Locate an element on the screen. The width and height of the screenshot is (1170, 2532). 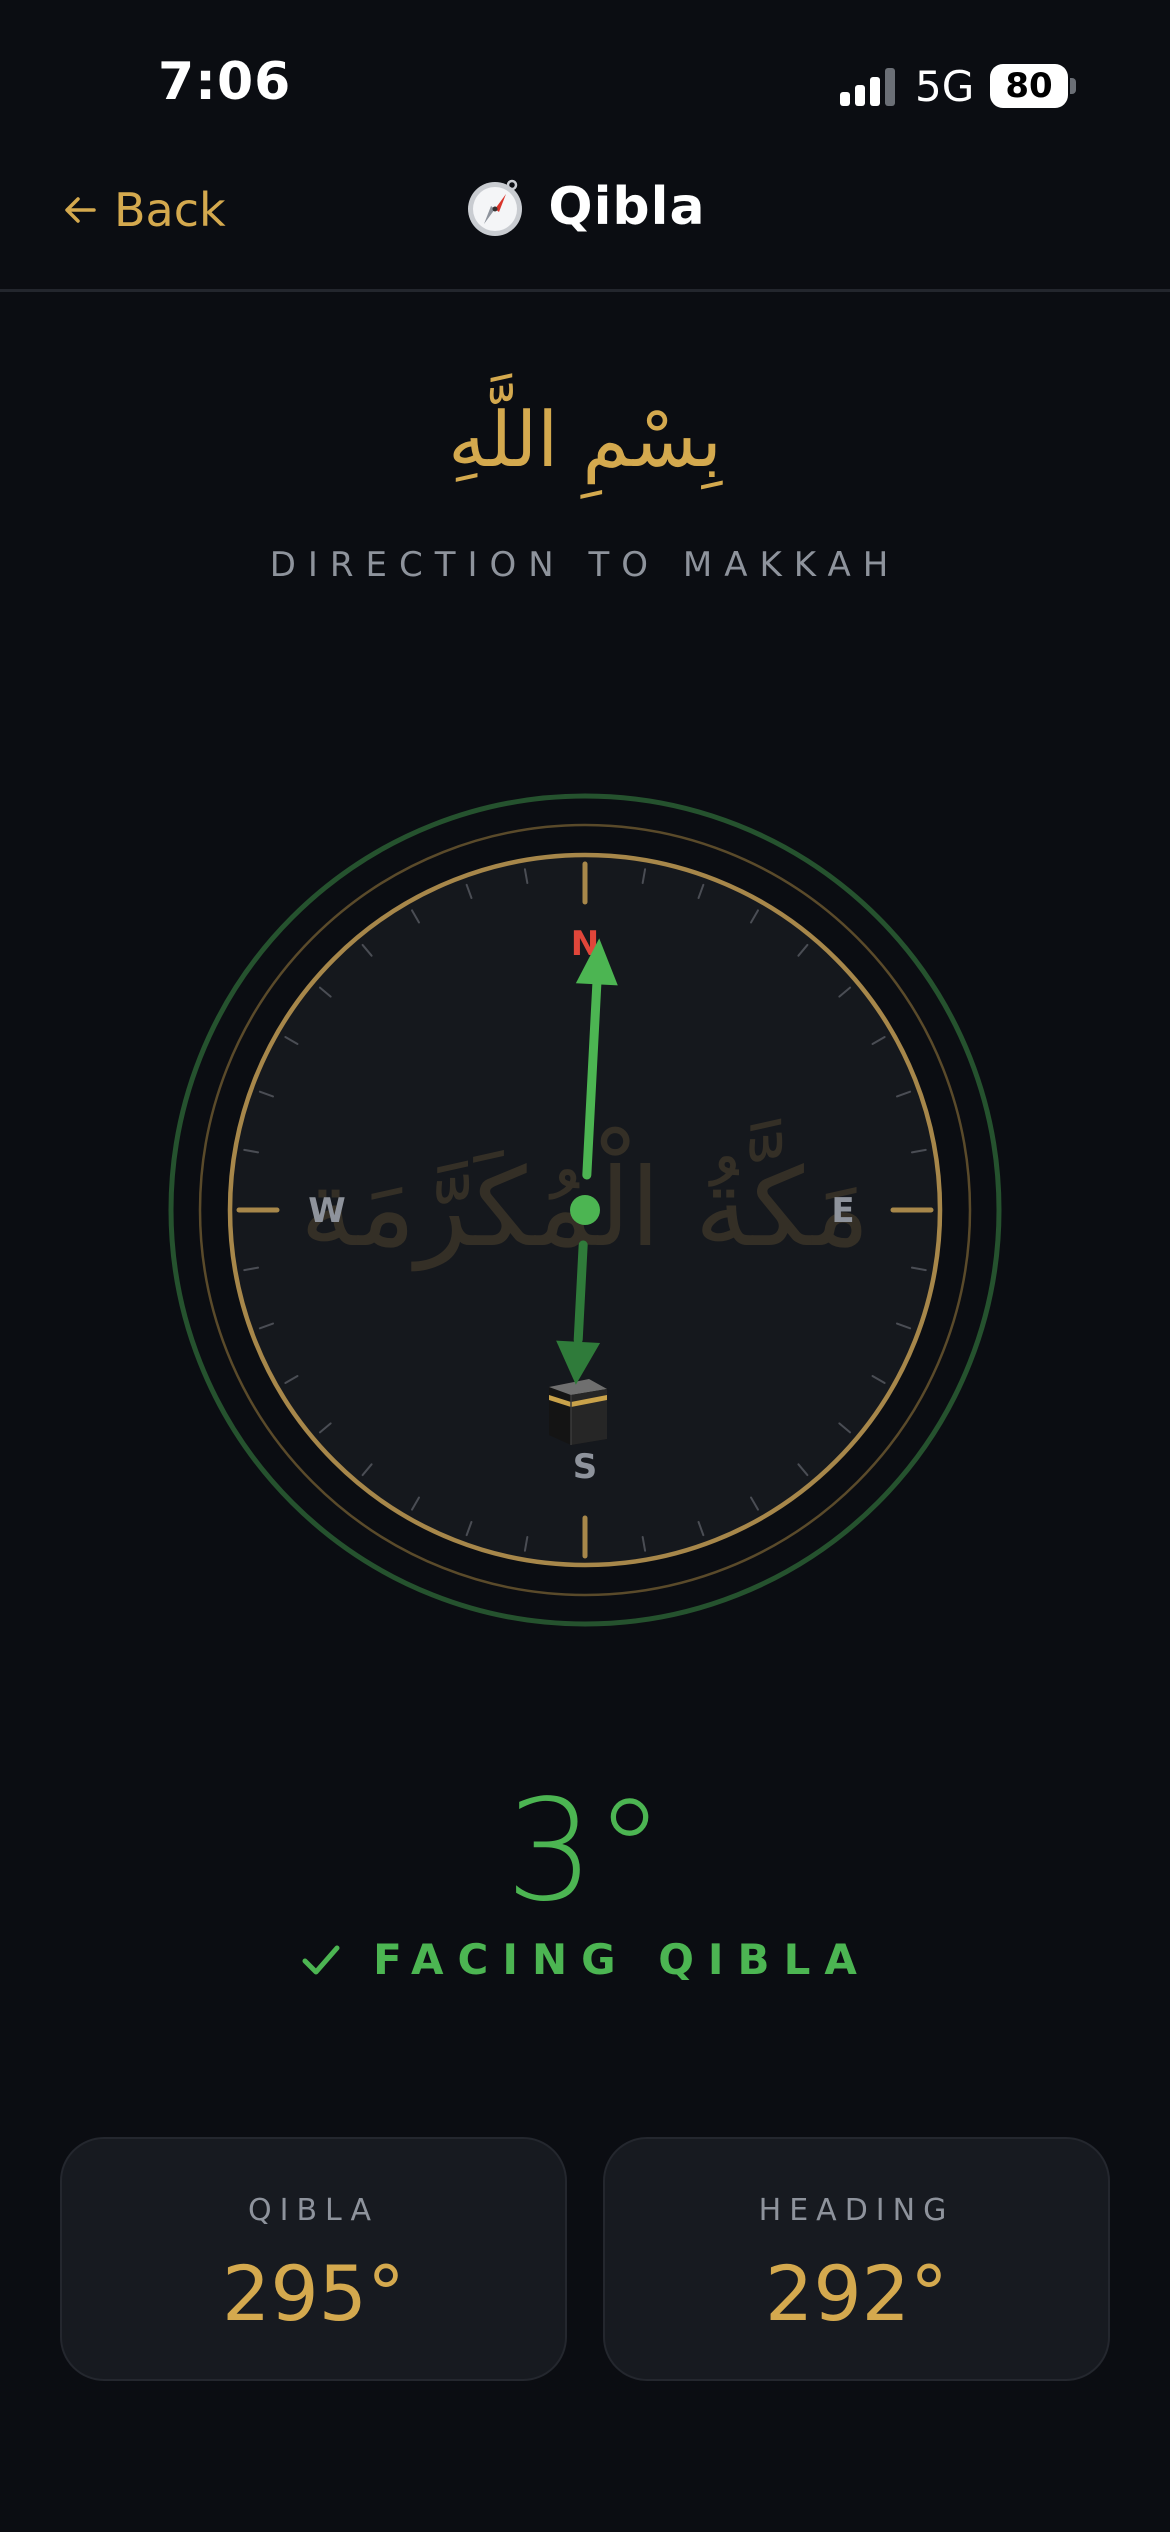
header: Qibla is located at coordinates (585, 207).